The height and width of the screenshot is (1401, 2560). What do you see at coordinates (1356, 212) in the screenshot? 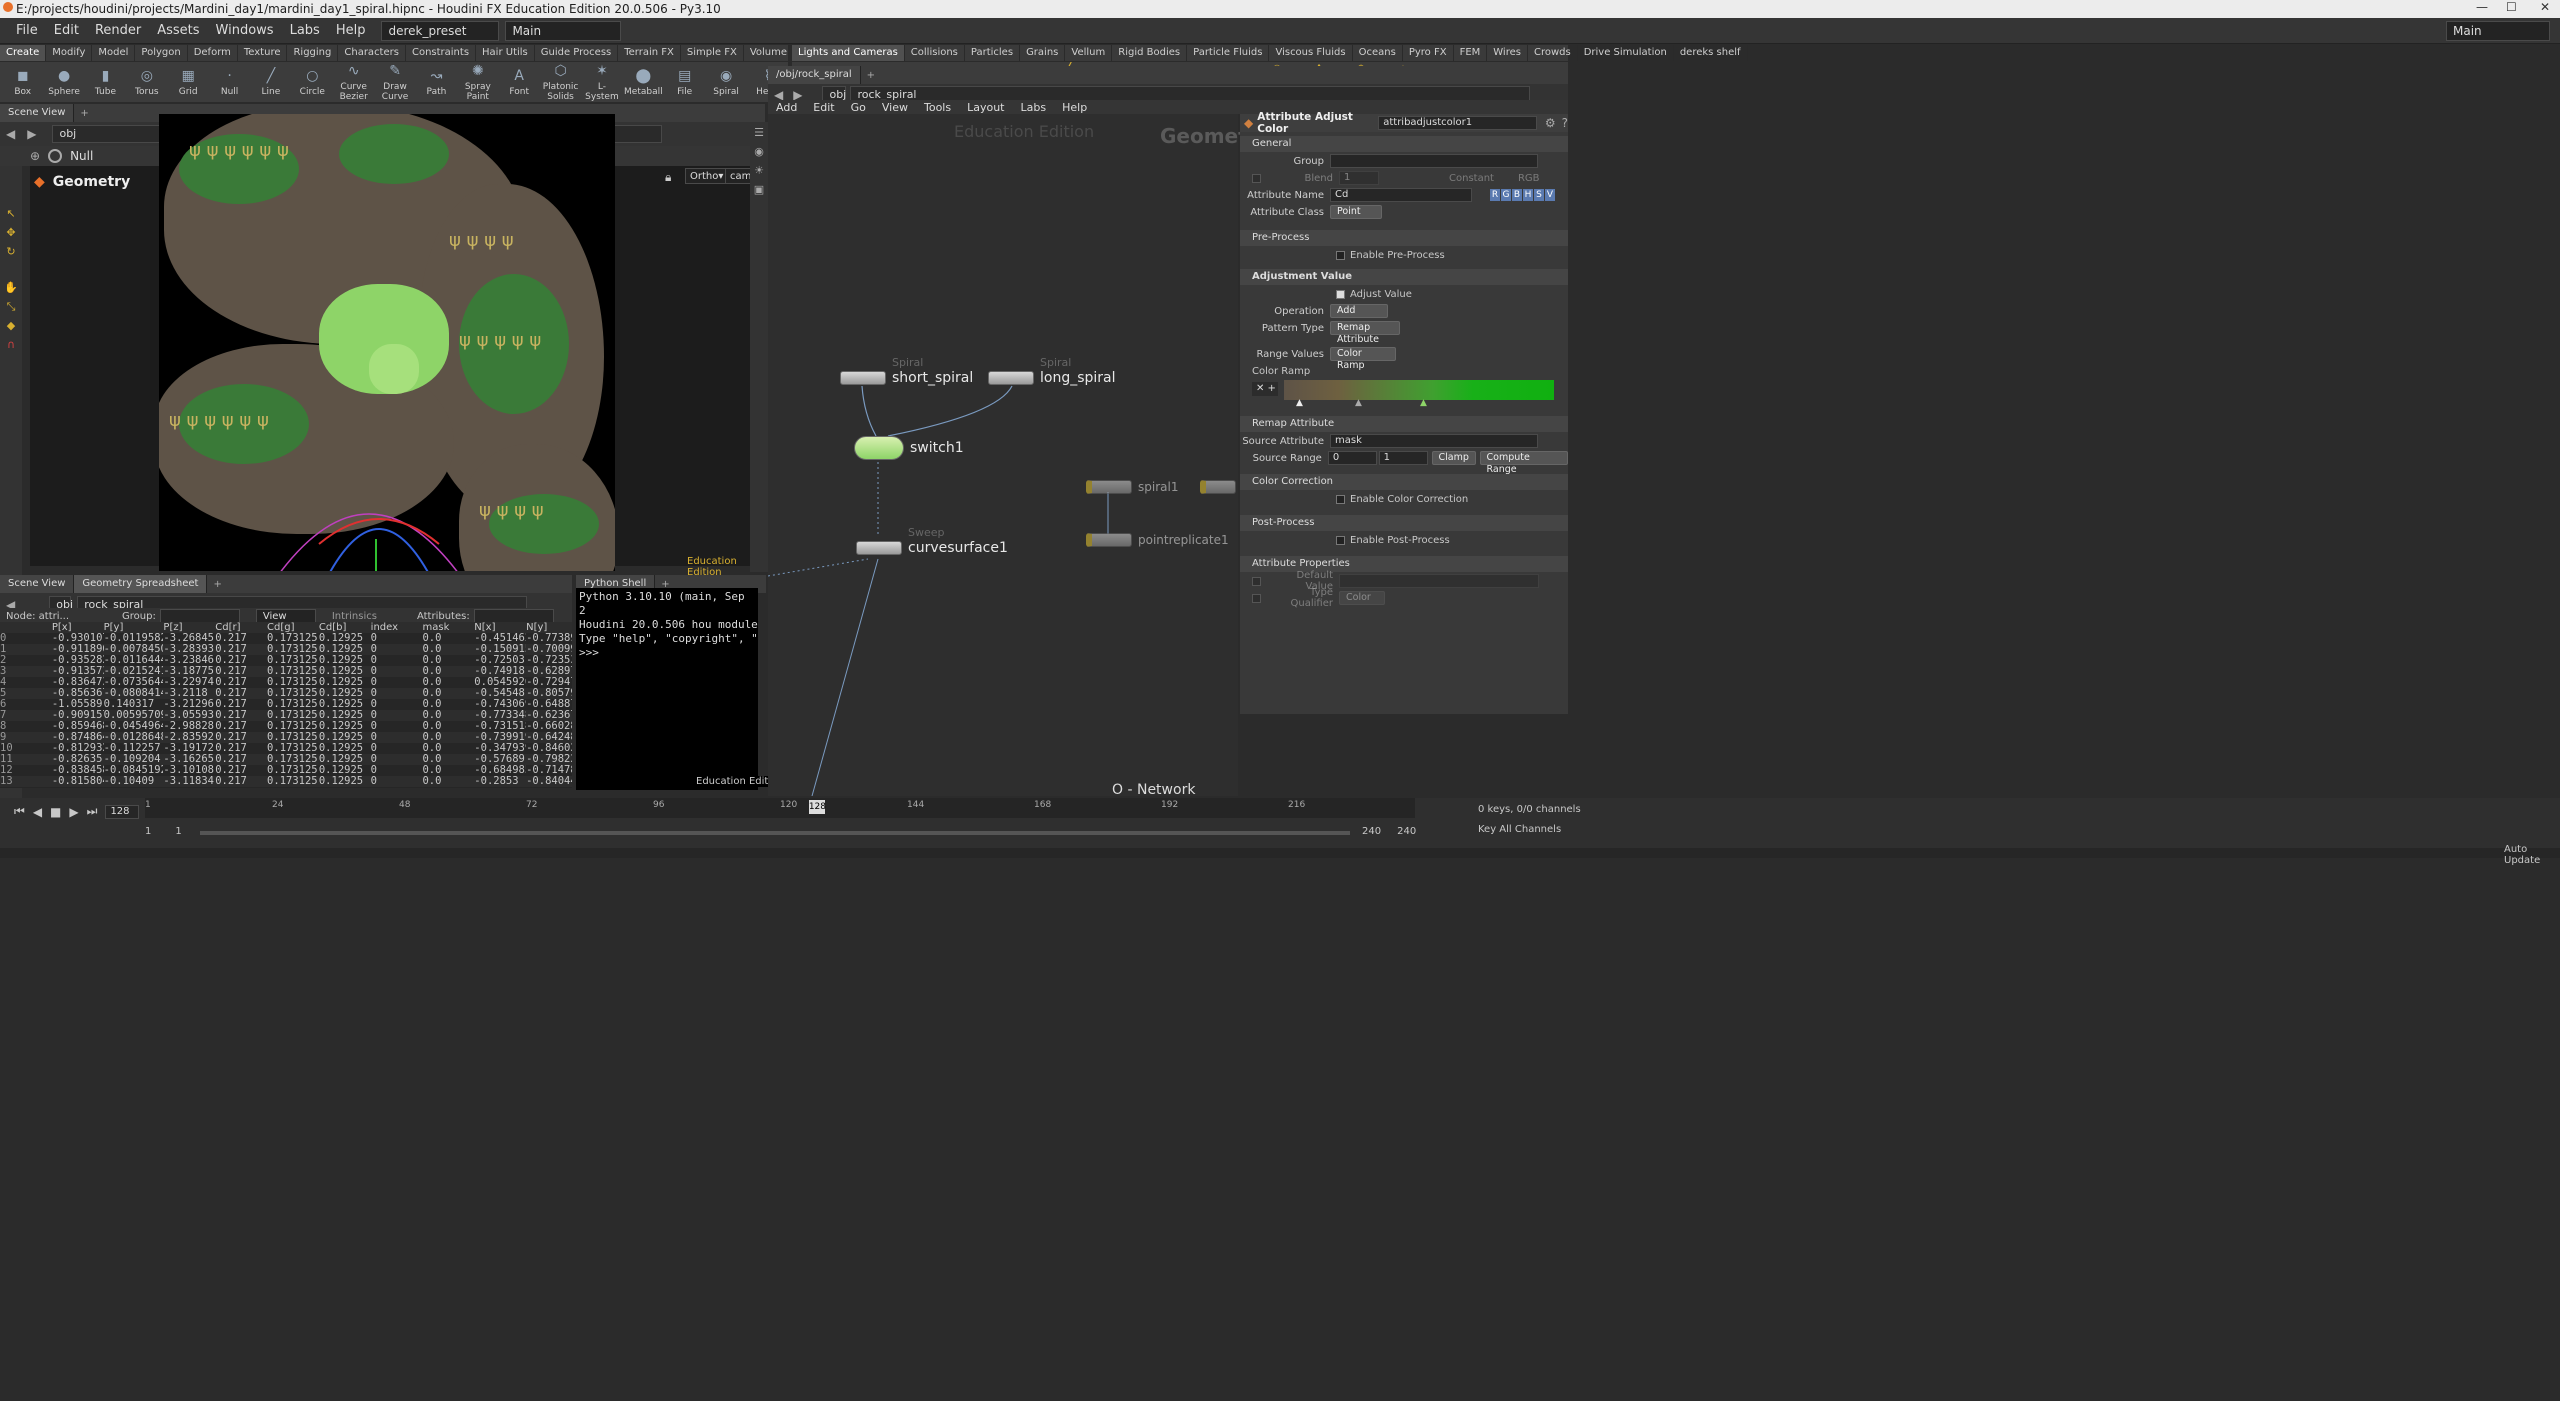
I see `attr-class-dropdown: Point` at bounding box center [1356, 212].